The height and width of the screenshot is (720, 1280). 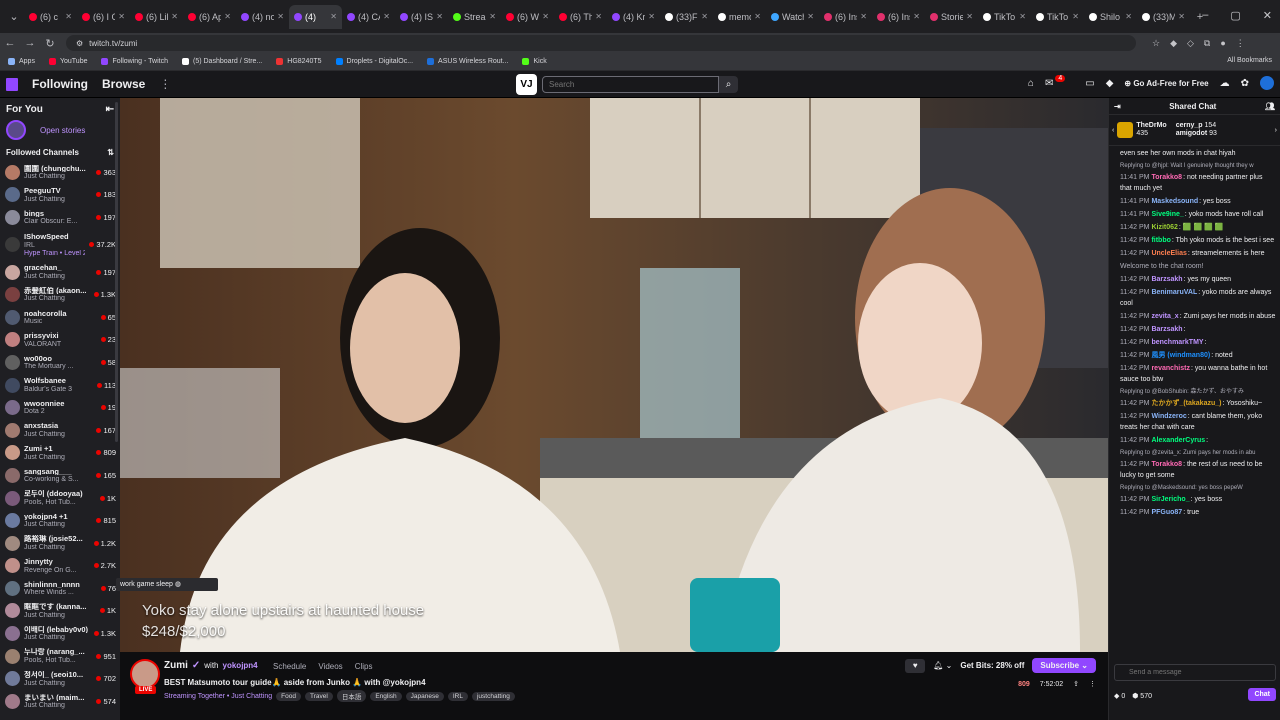 What do you see at coordinates (123, 84) in the screenshot?
I see `browse-link: Browse` at bounding box center [123, 84].